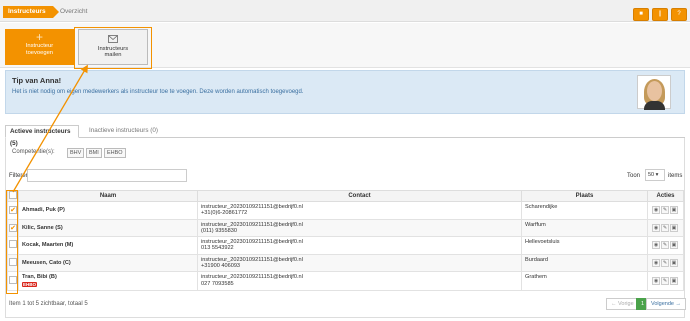 The height and width of the screenshot is (321, 690). Describe the element at coordinates (622, 304) in the screenshot. I see `prev-page-button: ← Vorige` at that location.